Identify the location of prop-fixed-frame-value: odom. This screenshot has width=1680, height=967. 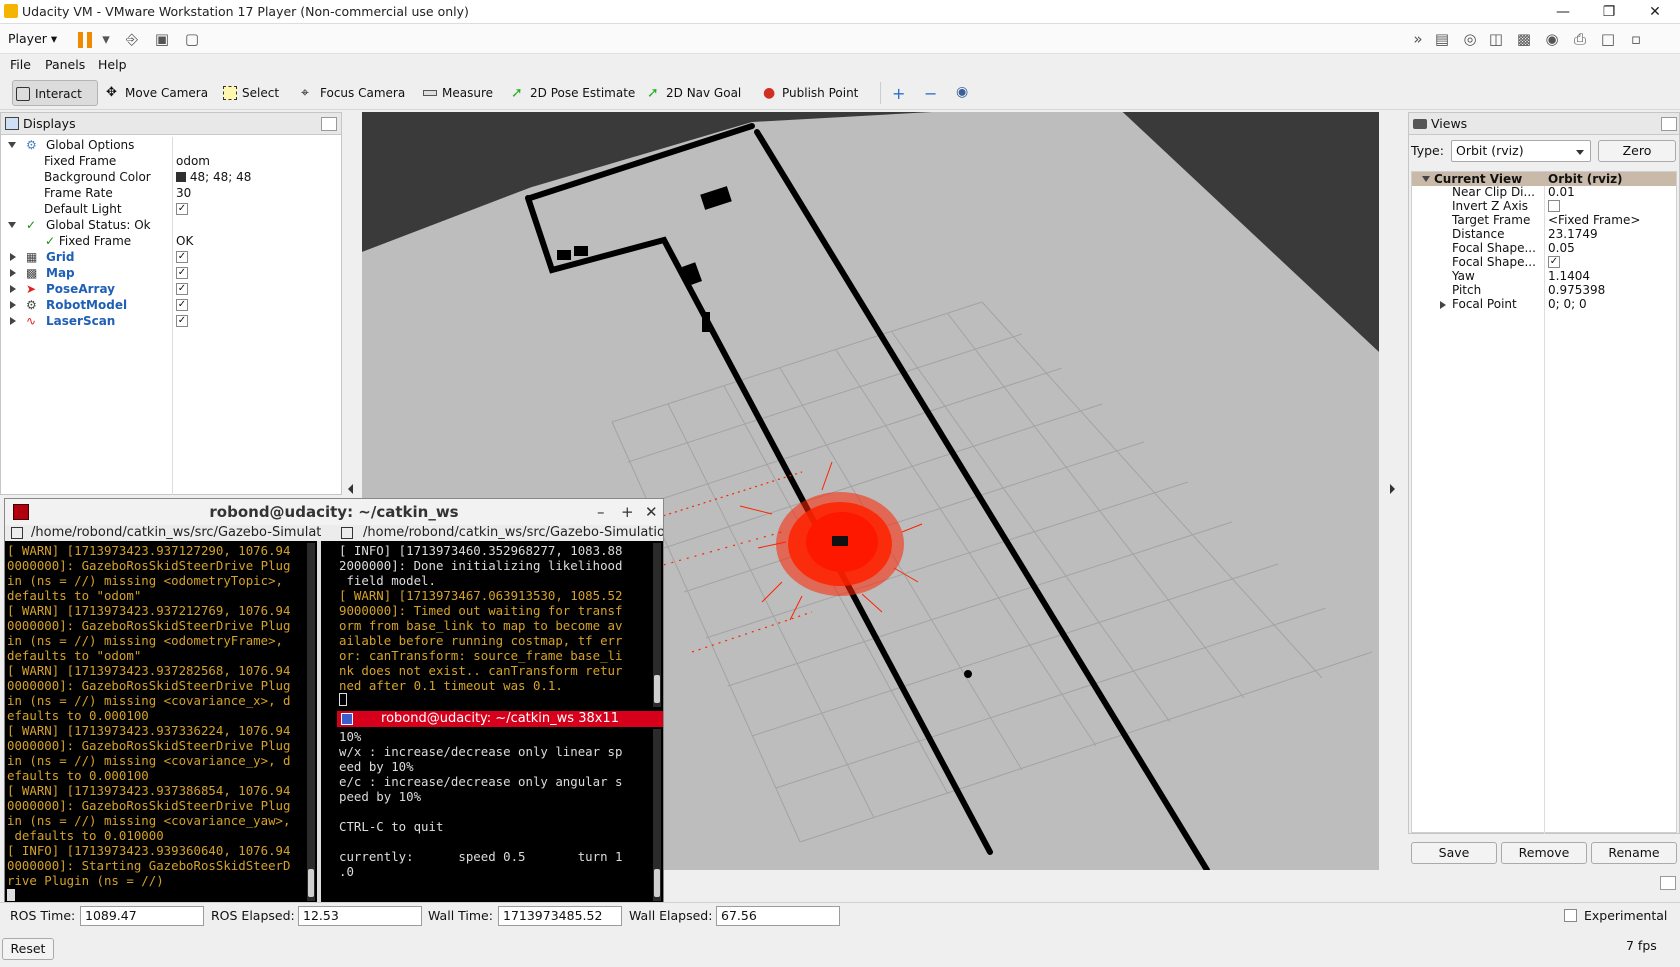
(193, 161).